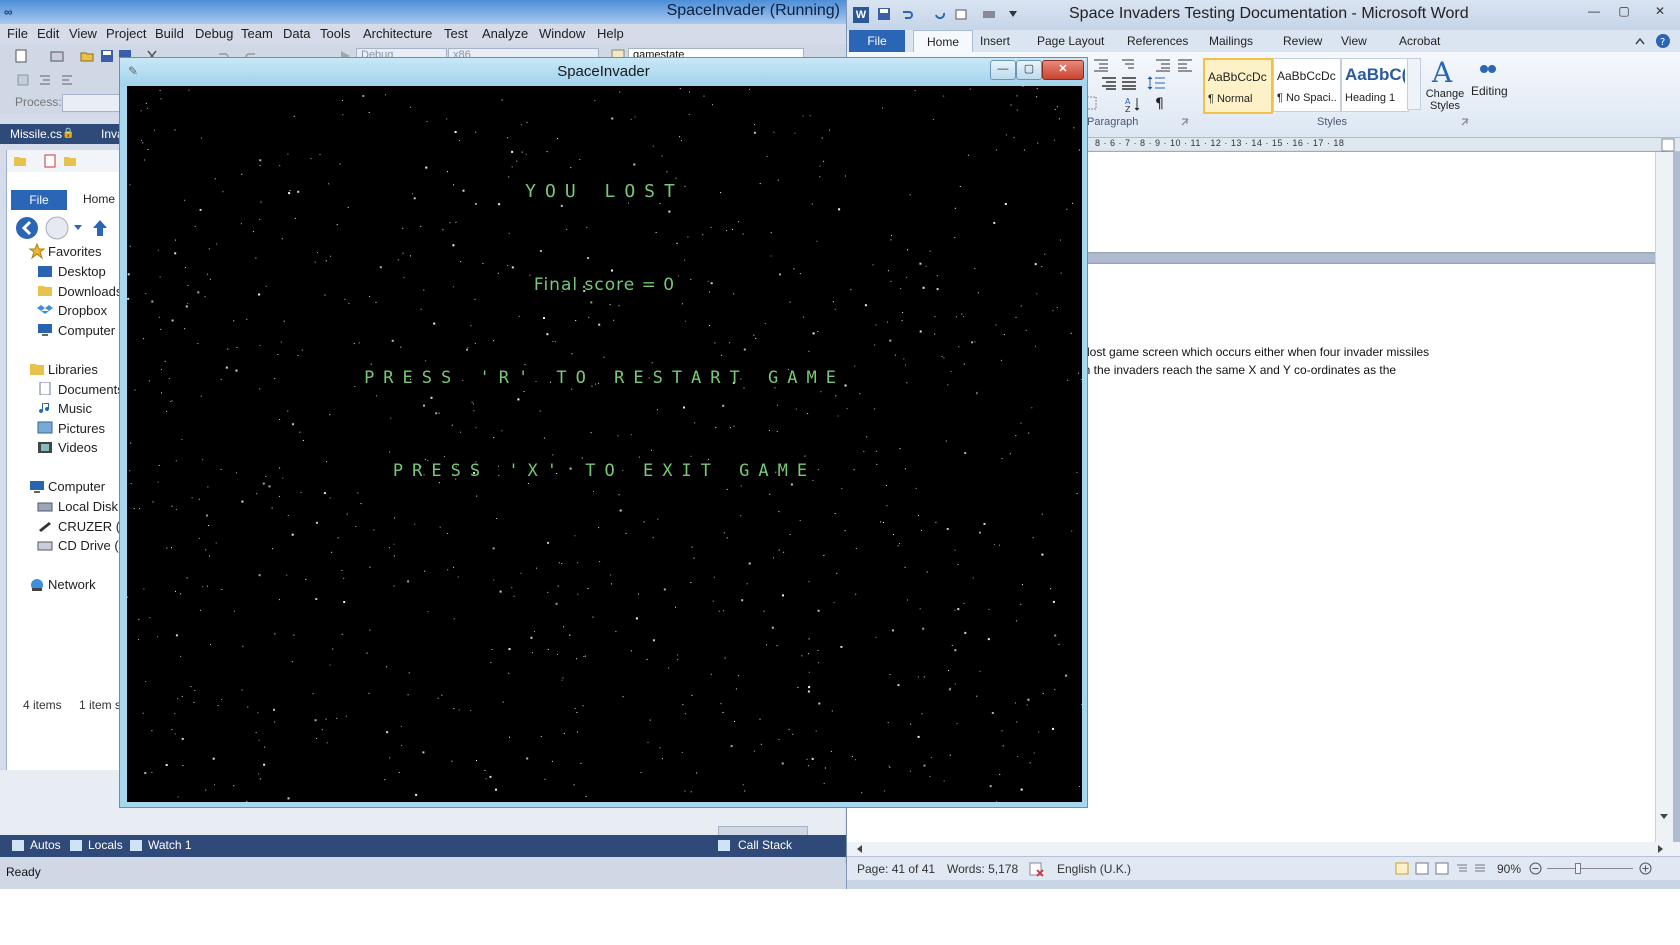 This screenshot has width=1680, height=945. Describe the element at coordinates (82, 271) in the screenshot. I see `sidebar-item-desktop: Desktop` at that location.